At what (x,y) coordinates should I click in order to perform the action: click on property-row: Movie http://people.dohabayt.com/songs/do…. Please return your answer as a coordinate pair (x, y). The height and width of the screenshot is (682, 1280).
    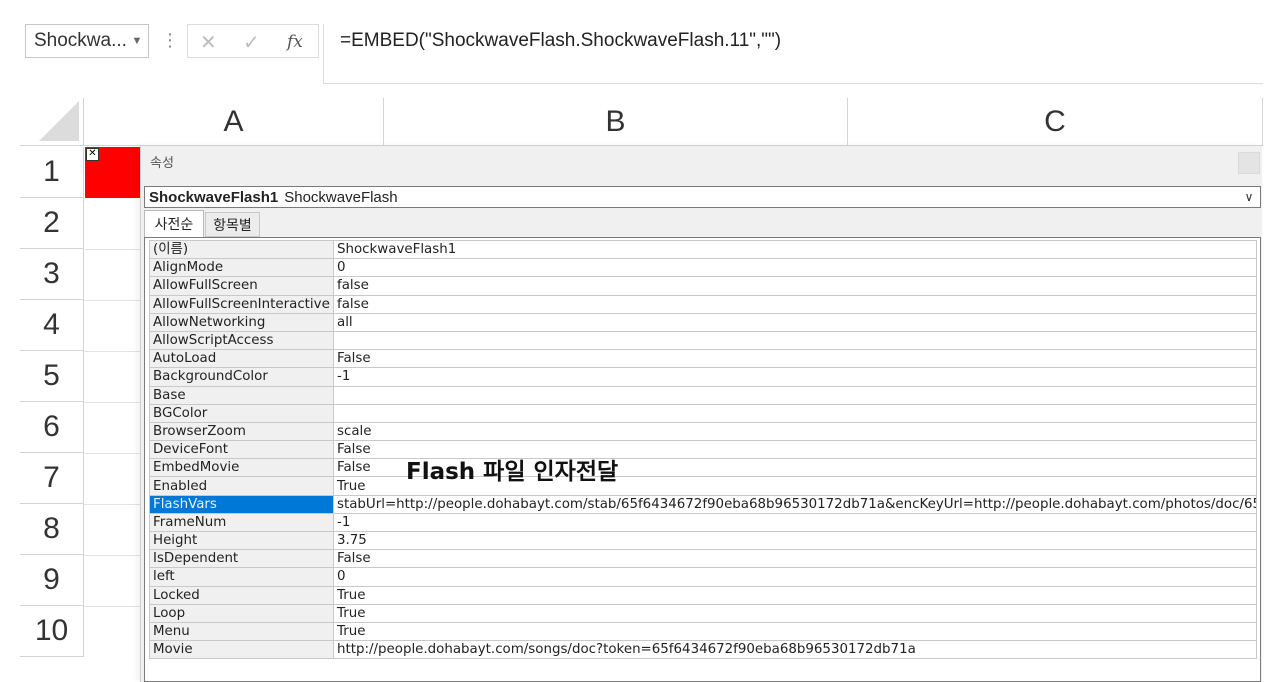
    Looking at the image, I should click on (703, 650).